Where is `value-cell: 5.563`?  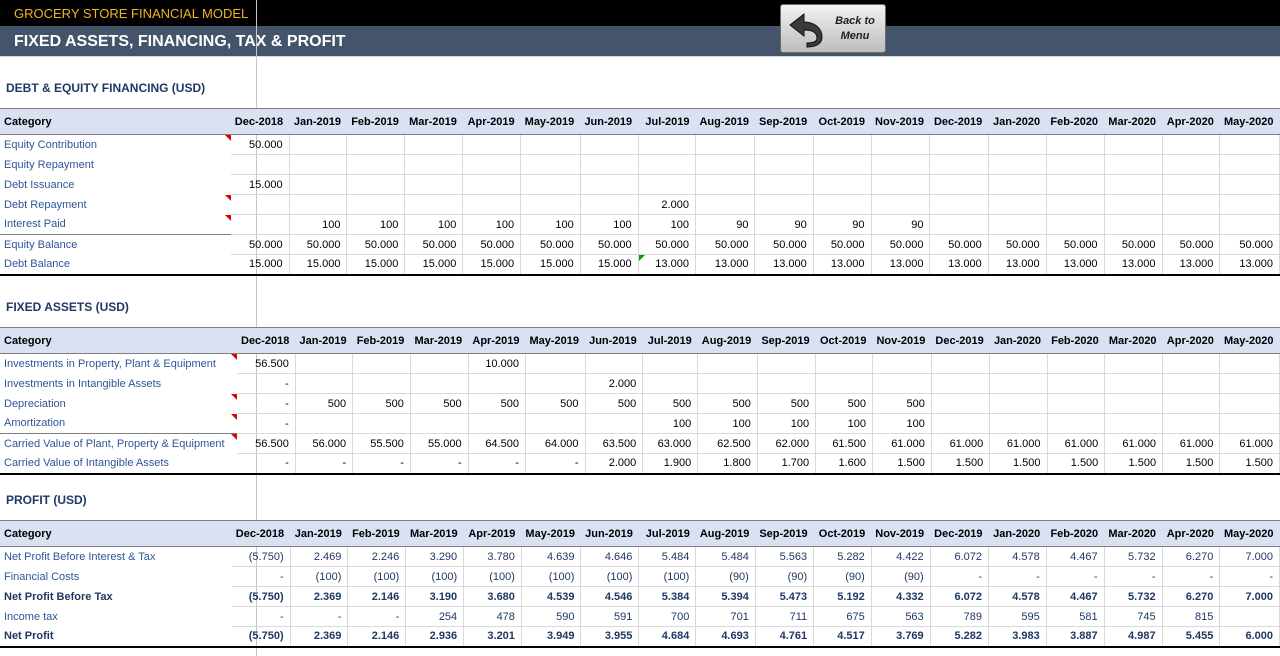 value-cell: 5.563 is located at coordinates (785, 556).